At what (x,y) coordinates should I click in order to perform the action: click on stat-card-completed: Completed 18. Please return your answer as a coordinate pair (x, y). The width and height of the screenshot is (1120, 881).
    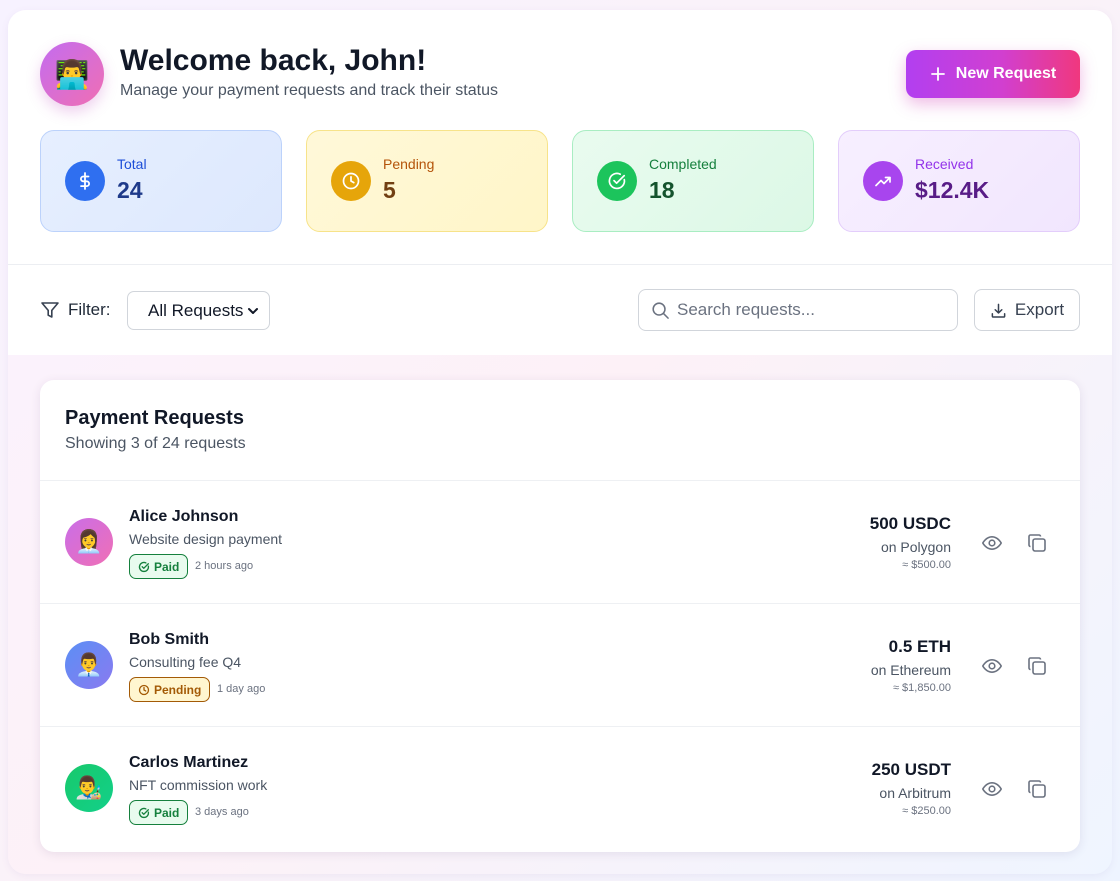
    Looking at the image, I should click on (693, 181).